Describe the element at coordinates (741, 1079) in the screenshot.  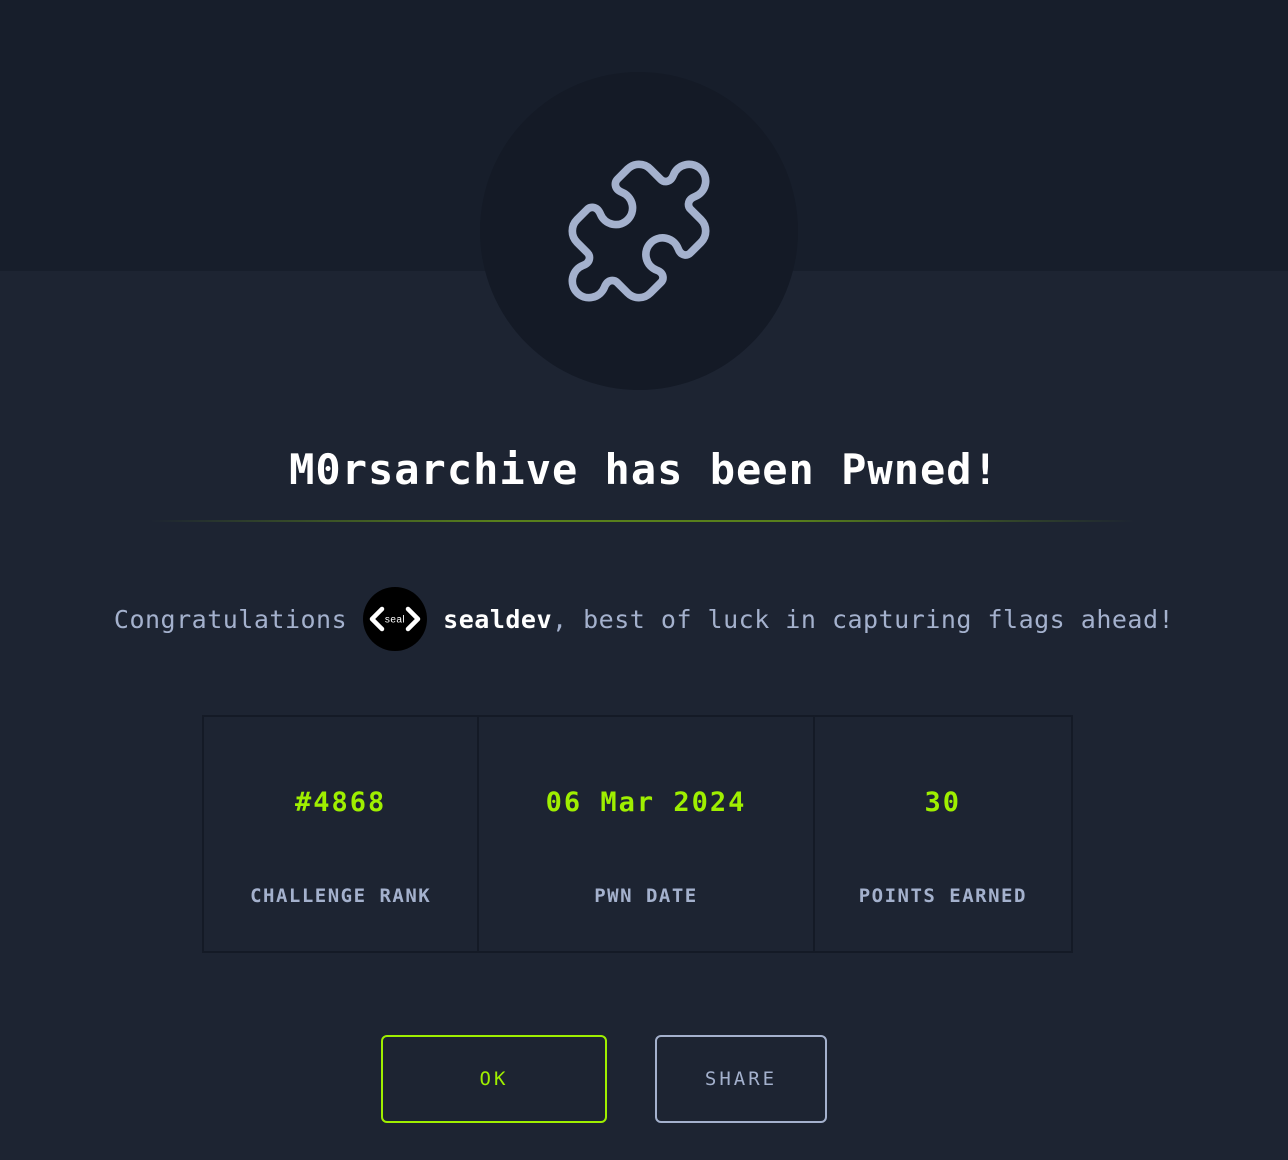
I see `share-button: SHARE` at that location.